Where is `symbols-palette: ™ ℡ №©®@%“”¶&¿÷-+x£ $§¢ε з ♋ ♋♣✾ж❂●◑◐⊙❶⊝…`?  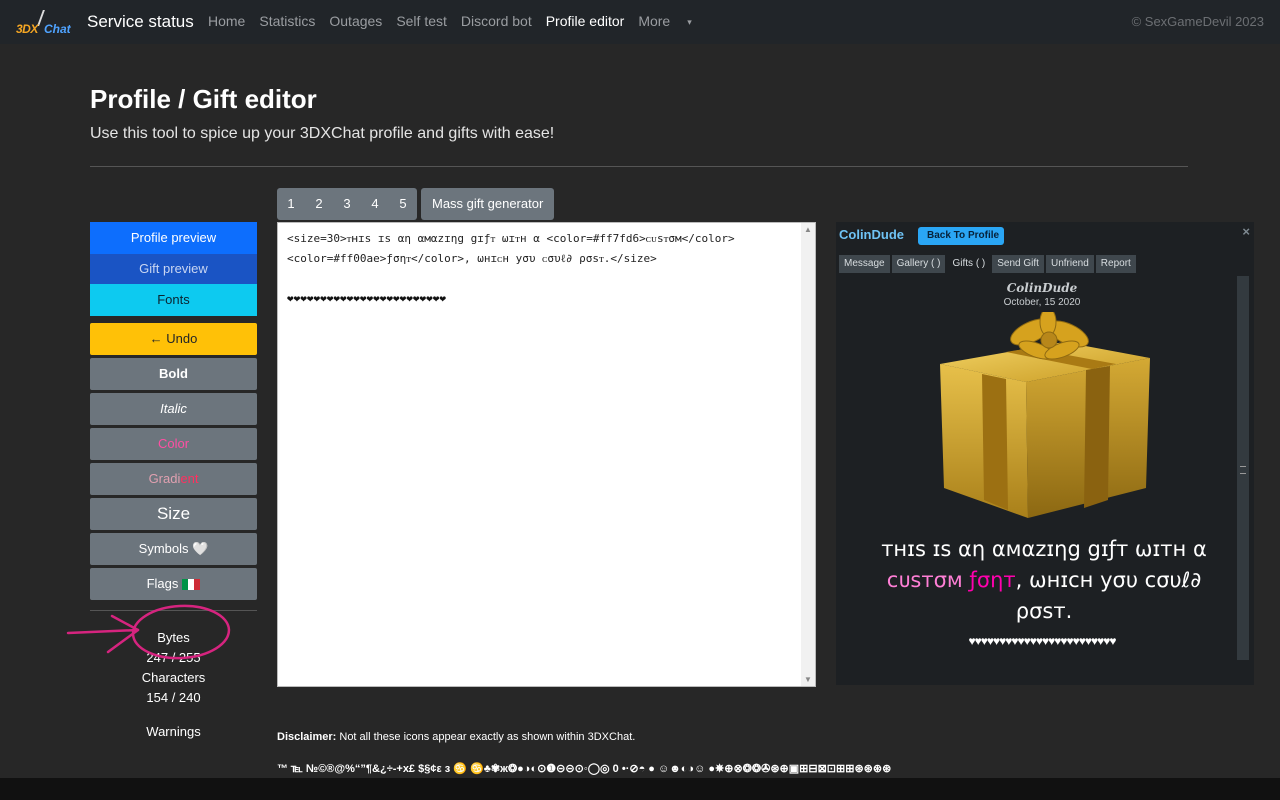 symbols-palette: ™ ℡ №©®@%“”¶&¿÷-+x£ $§¢ε з ♋ ♋♣✾ж❂●◑◐⊙❶⊝… is located at coordinates (742, 768).